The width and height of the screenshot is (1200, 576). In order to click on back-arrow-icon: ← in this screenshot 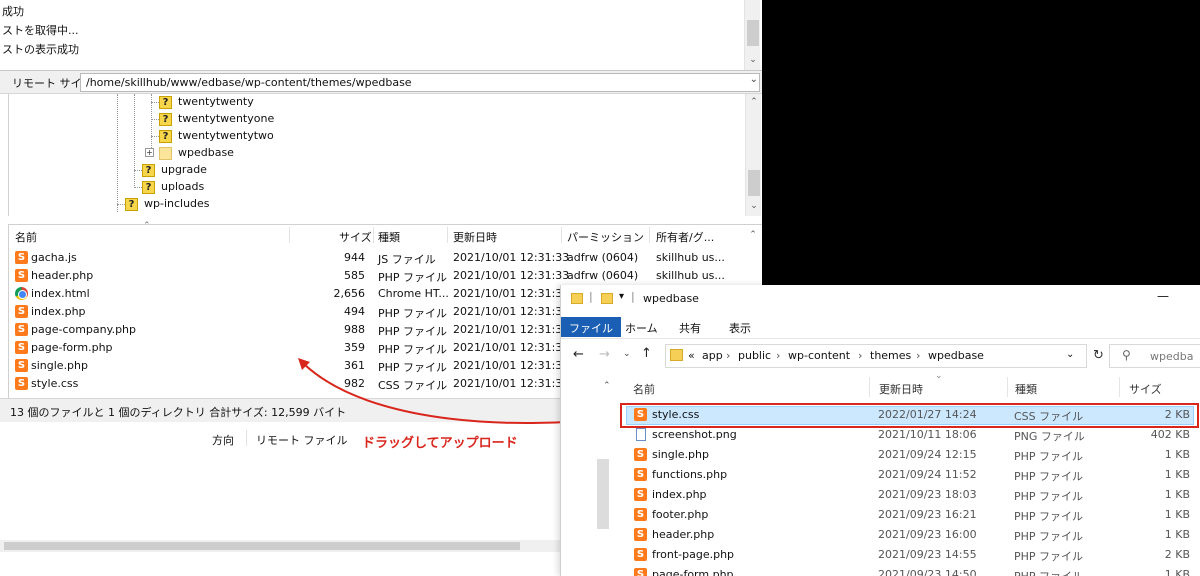, I will do `click(578, 354)`.